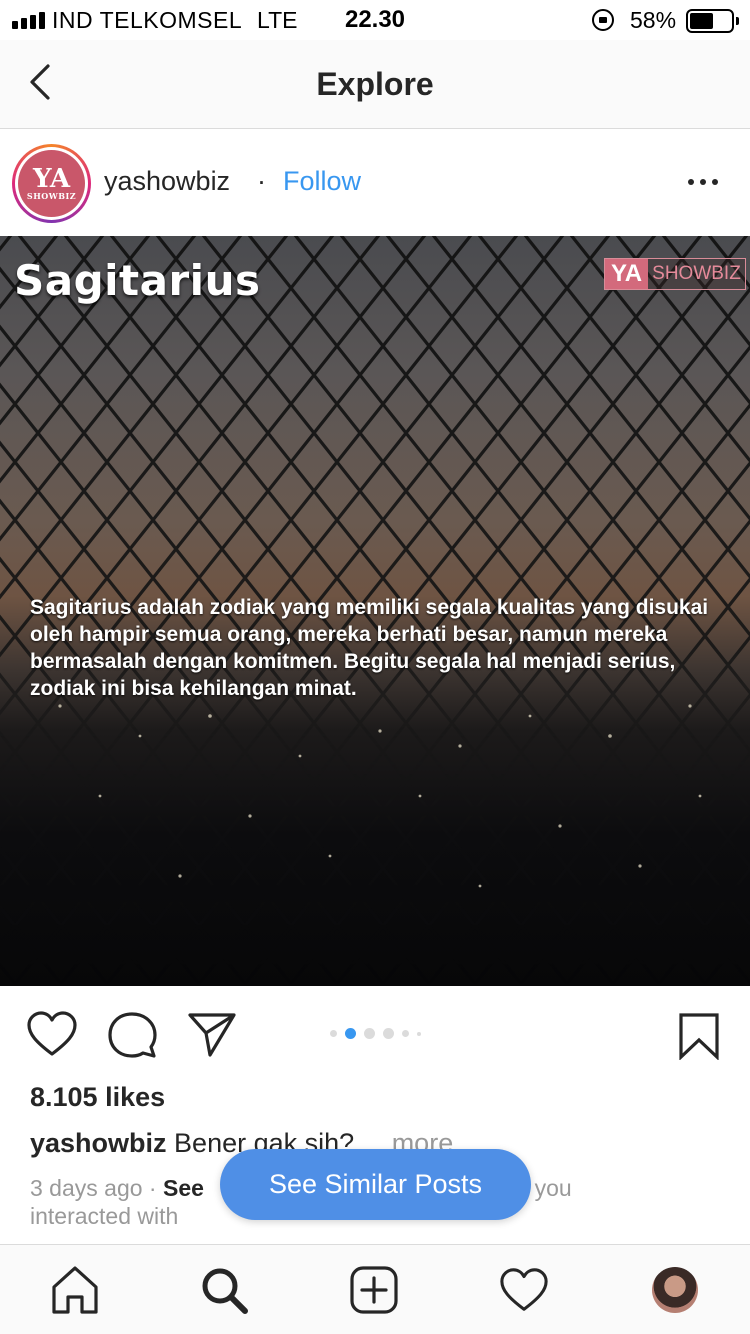  Describe the element at coordinates (375, 1184) in the screenshot. I see `see-similar-posts-button: See Similar Posts` at that location.